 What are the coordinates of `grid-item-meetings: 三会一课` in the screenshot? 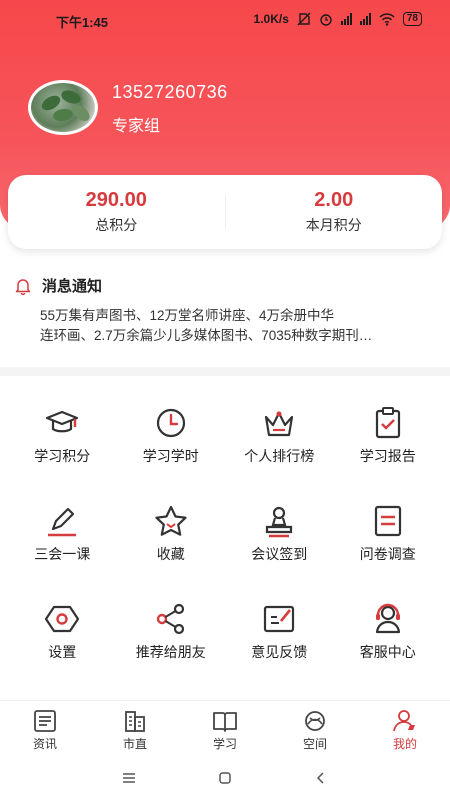 It's located at (62, 532).